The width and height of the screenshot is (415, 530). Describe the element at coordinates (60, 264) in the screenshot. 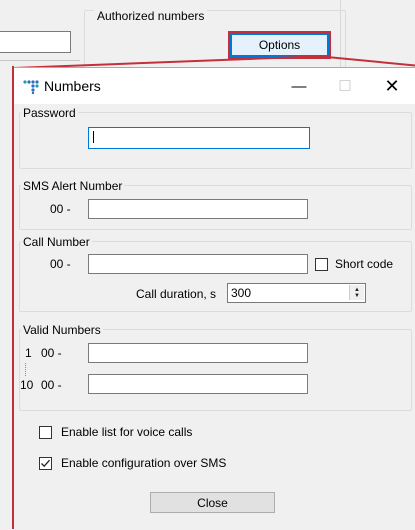

I see `call-number-prefix: 00 -` at that location.